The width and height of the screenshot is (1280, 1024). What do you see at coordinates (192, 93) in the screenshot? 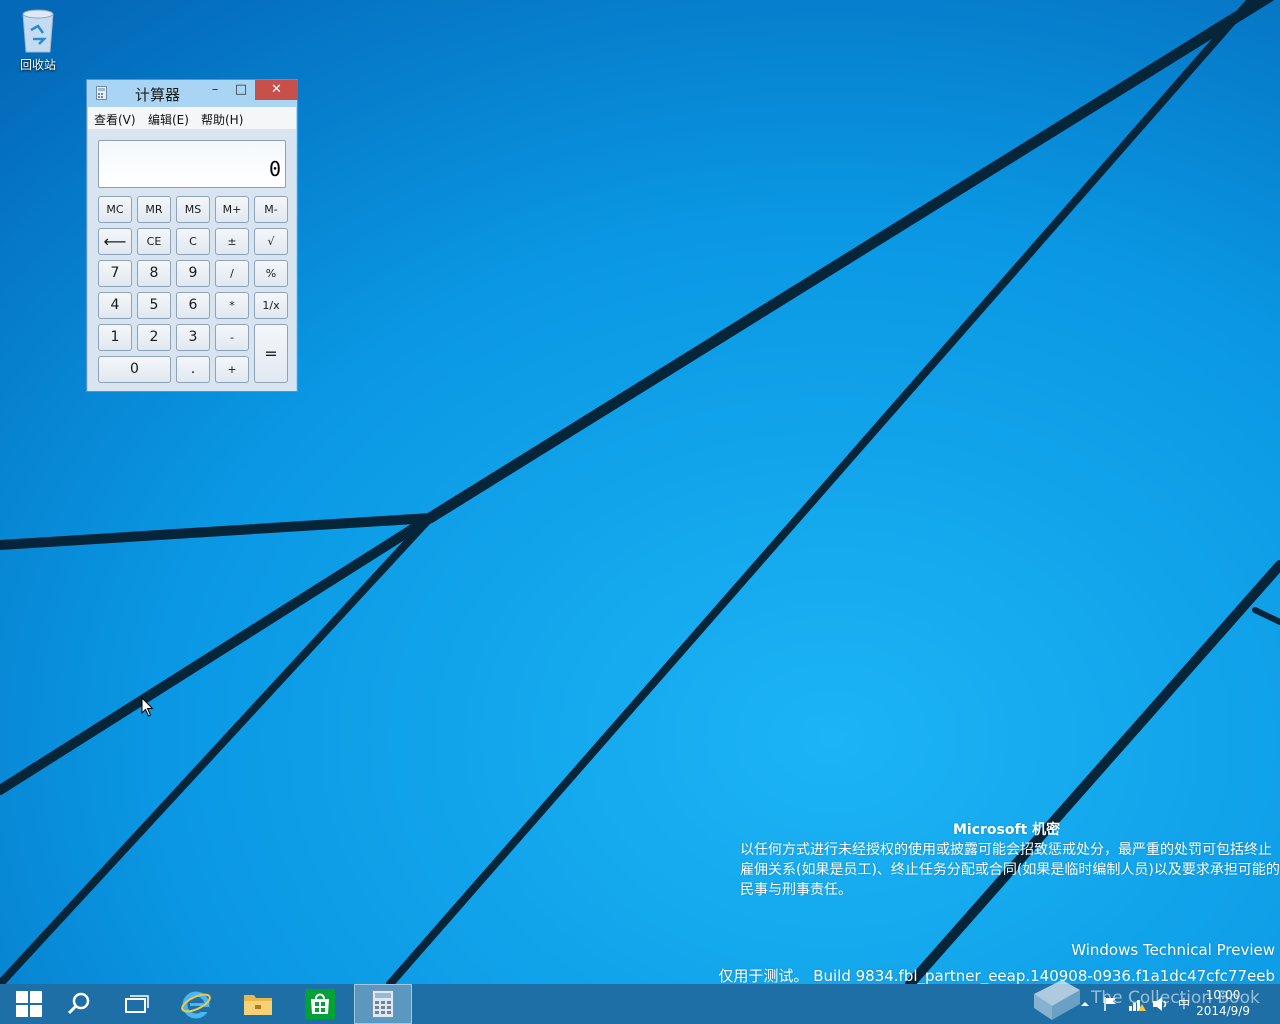
I see `calculator-titlebar: 计算器 – □ ✕` at bounding box center [192, 93].